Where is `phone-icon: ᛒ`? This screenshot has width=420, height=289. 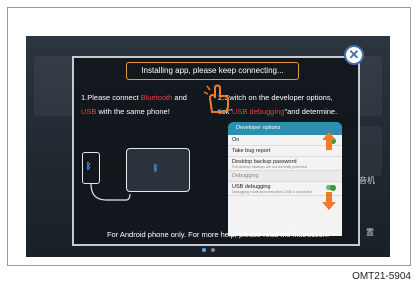 phone-icon: ᛒ is located at coordinates (91, 168).